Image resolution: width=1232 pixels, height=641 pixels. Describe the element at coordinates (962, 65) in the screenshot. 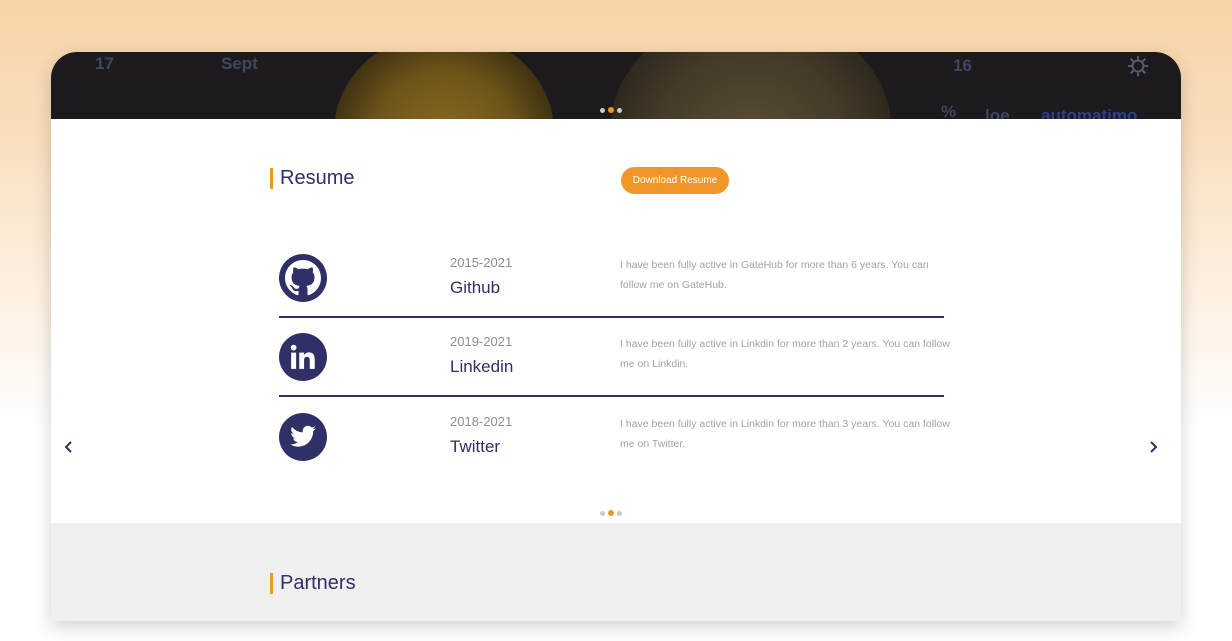

I see `hero-bg-text: 16` at that location.